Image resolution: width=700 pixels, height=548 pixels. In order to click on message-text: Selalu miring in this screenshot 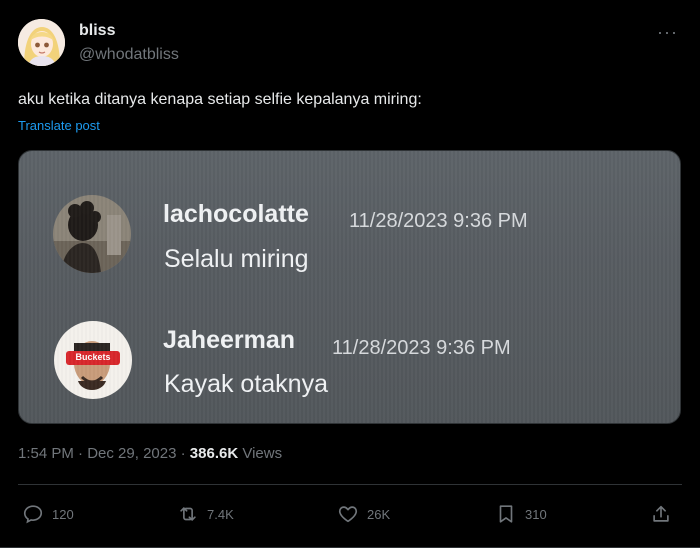, I will do `click(236, 259)`.